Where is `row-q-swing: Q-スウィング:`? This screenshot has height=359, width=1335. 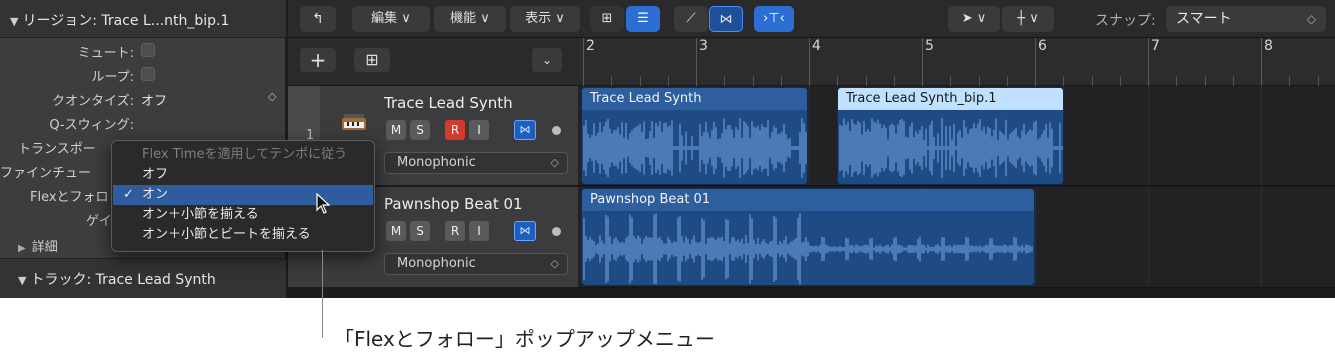
row-q-swing: Q-スウィング: is located at coordinates (91, 125).